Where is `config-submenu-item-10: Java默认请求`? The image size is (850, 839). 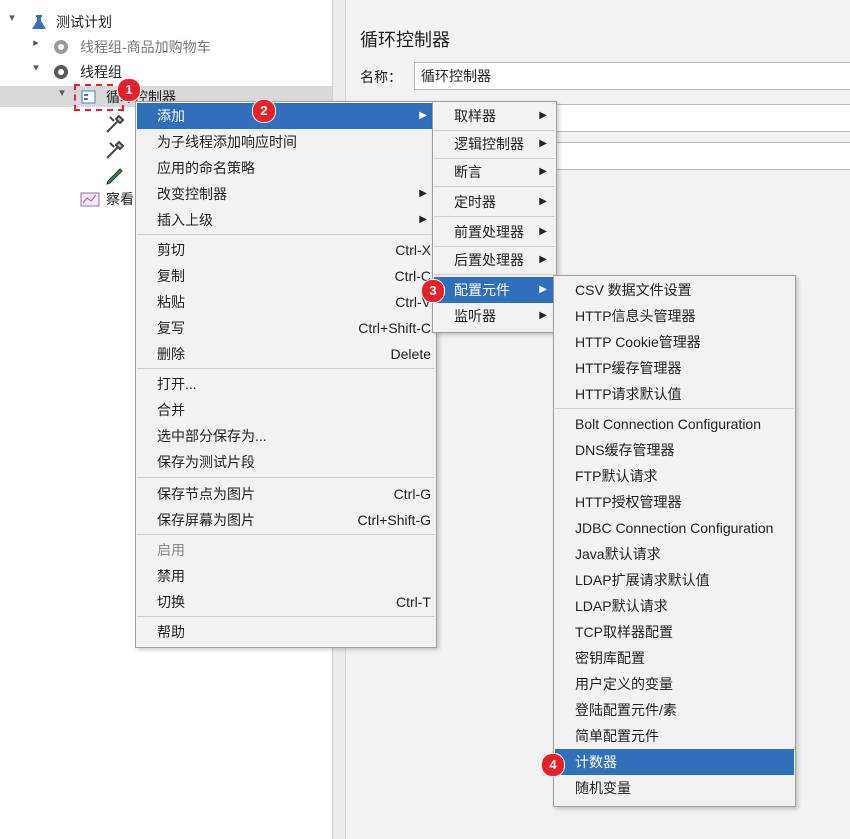
config-submenu-item-10: Java默认请求 is located at coordinates (674, 554).